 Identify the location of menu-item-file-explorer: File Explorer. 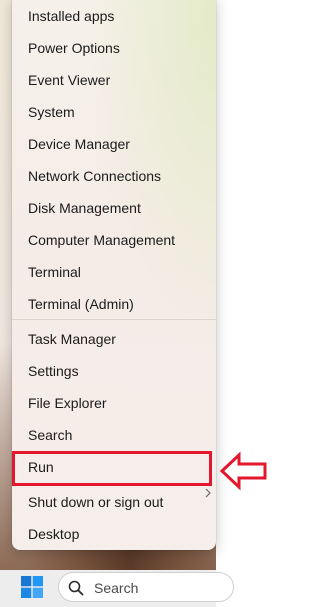
(67, 403).